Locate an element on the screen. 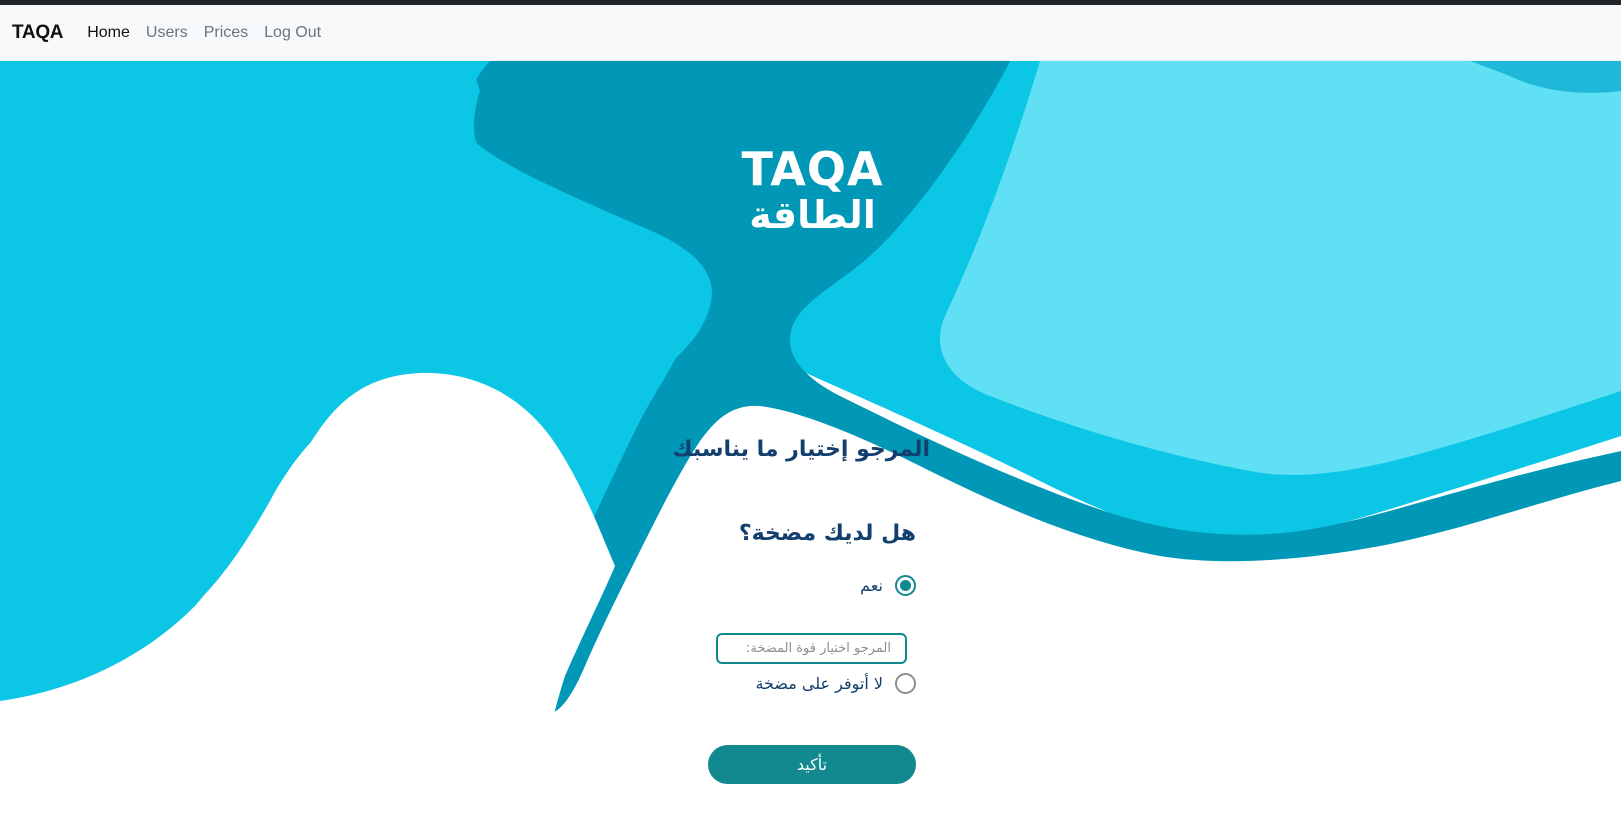 This screenshot has width=1621, height=817. logo-arabic: الطاقة is located at coordinates (812, 215).